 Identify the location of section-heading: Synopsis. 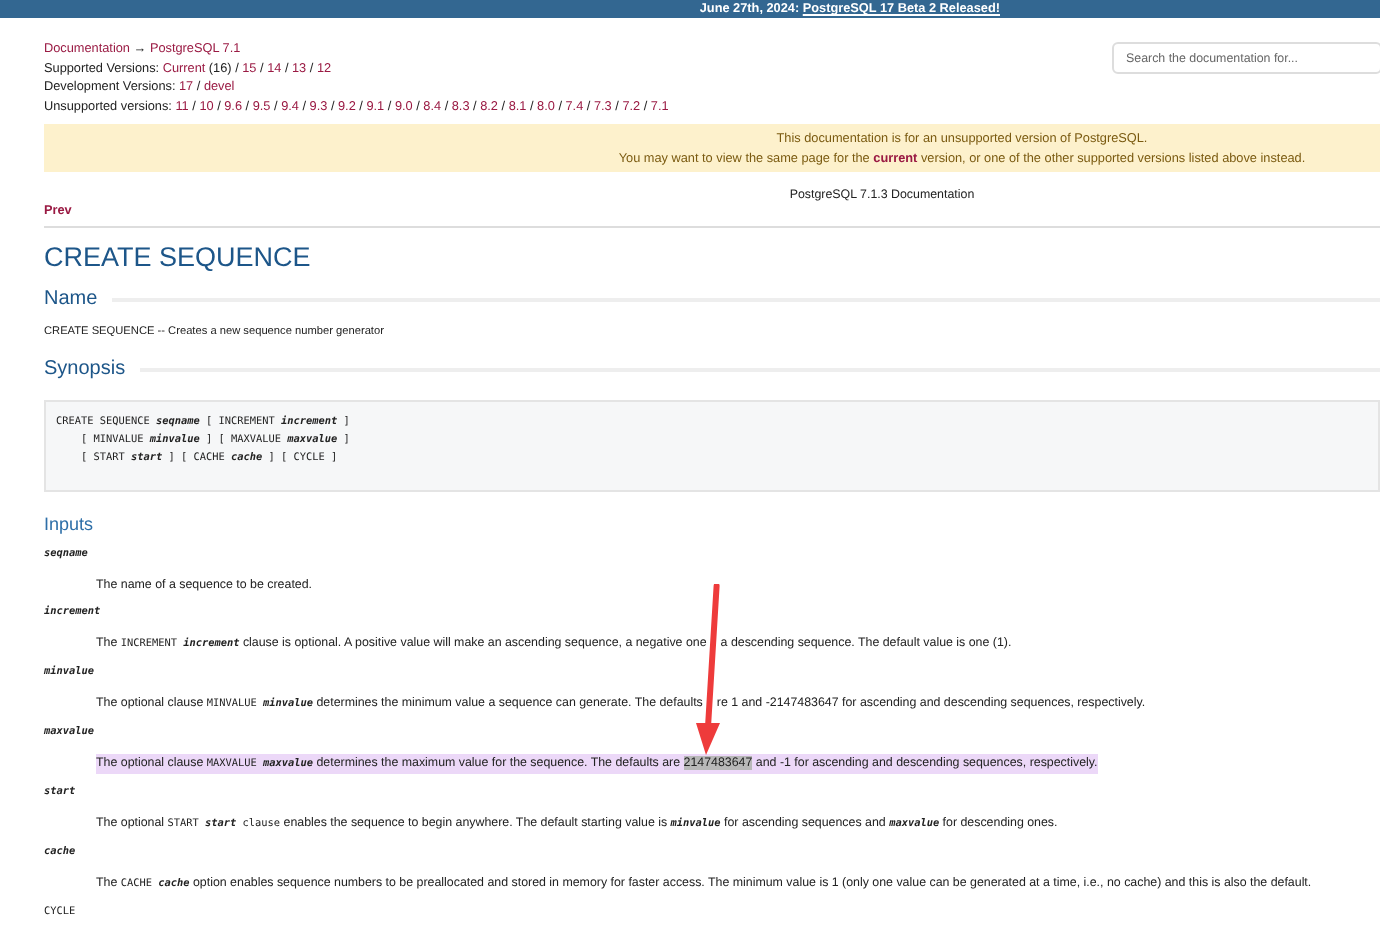
(85, 370).